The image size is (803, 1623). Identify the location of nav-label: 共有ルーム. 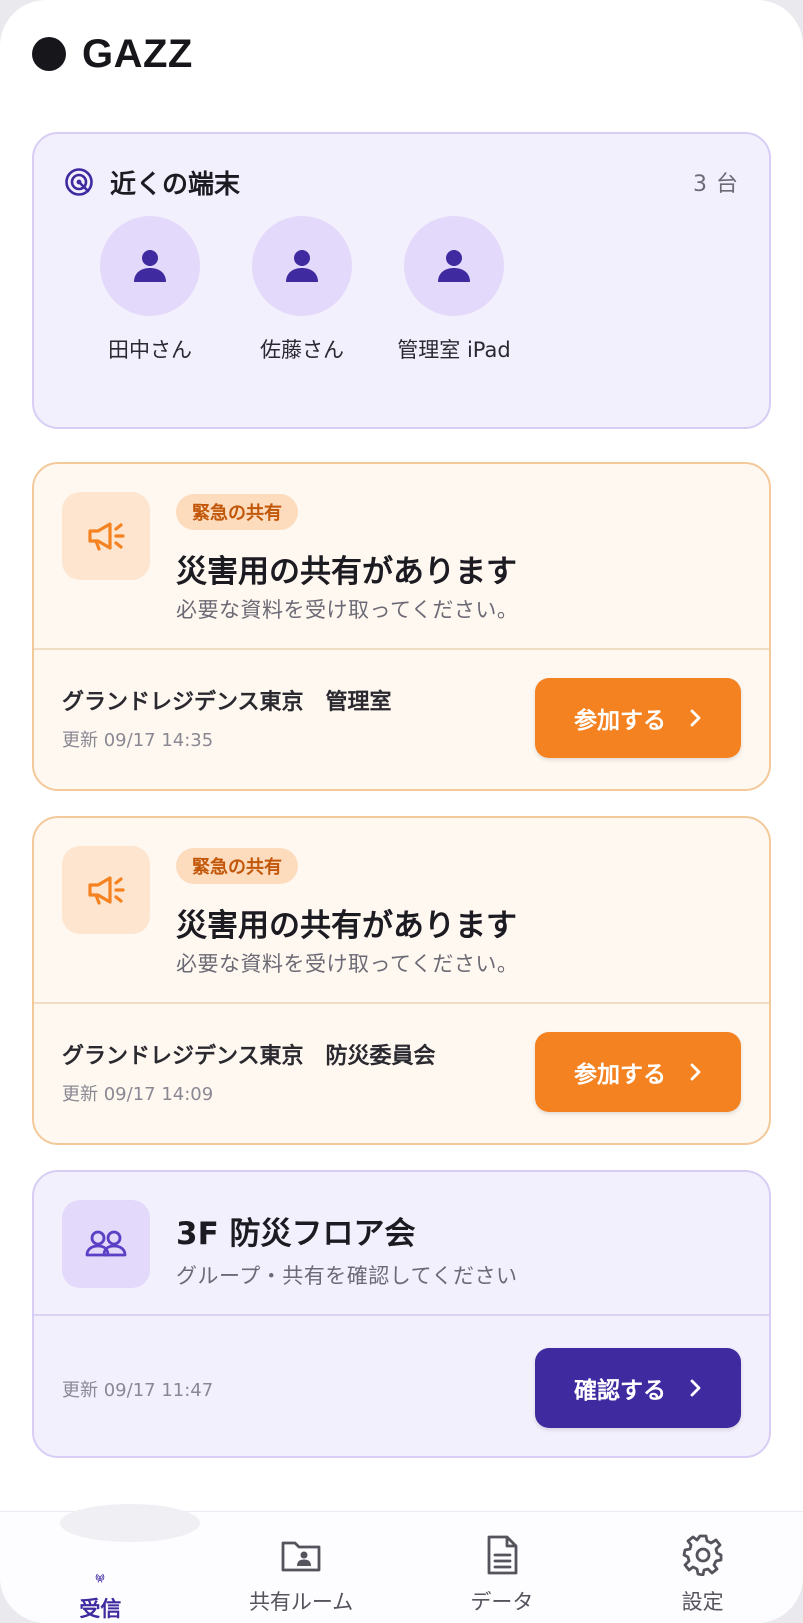
(301, 1602).